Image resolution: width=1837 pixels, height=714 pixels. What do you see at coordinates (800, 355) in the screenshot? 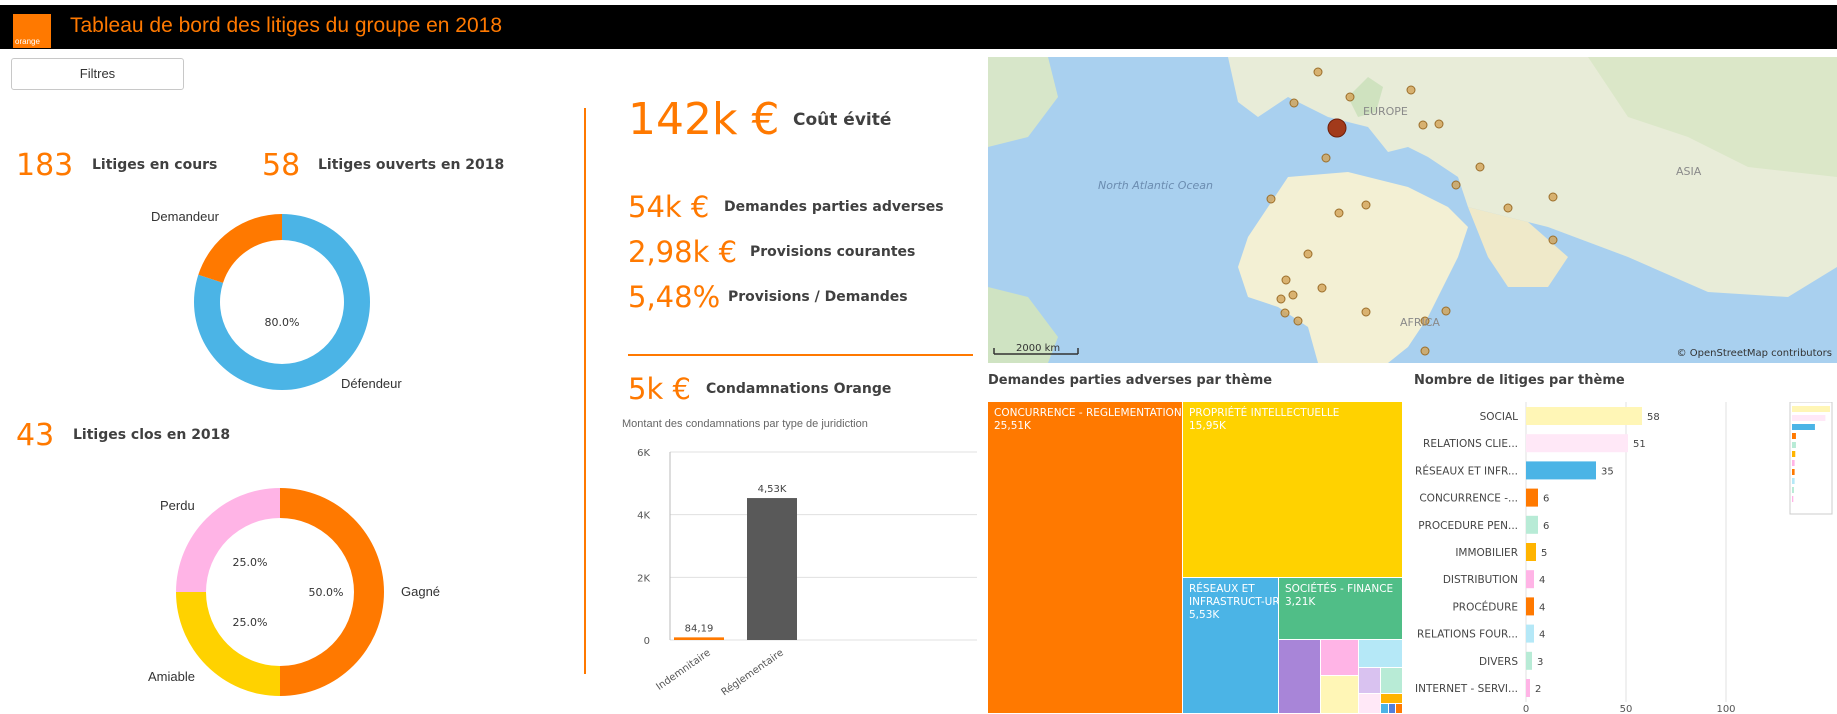
I see `horizontal-divider` at bounding box center [800, 355].